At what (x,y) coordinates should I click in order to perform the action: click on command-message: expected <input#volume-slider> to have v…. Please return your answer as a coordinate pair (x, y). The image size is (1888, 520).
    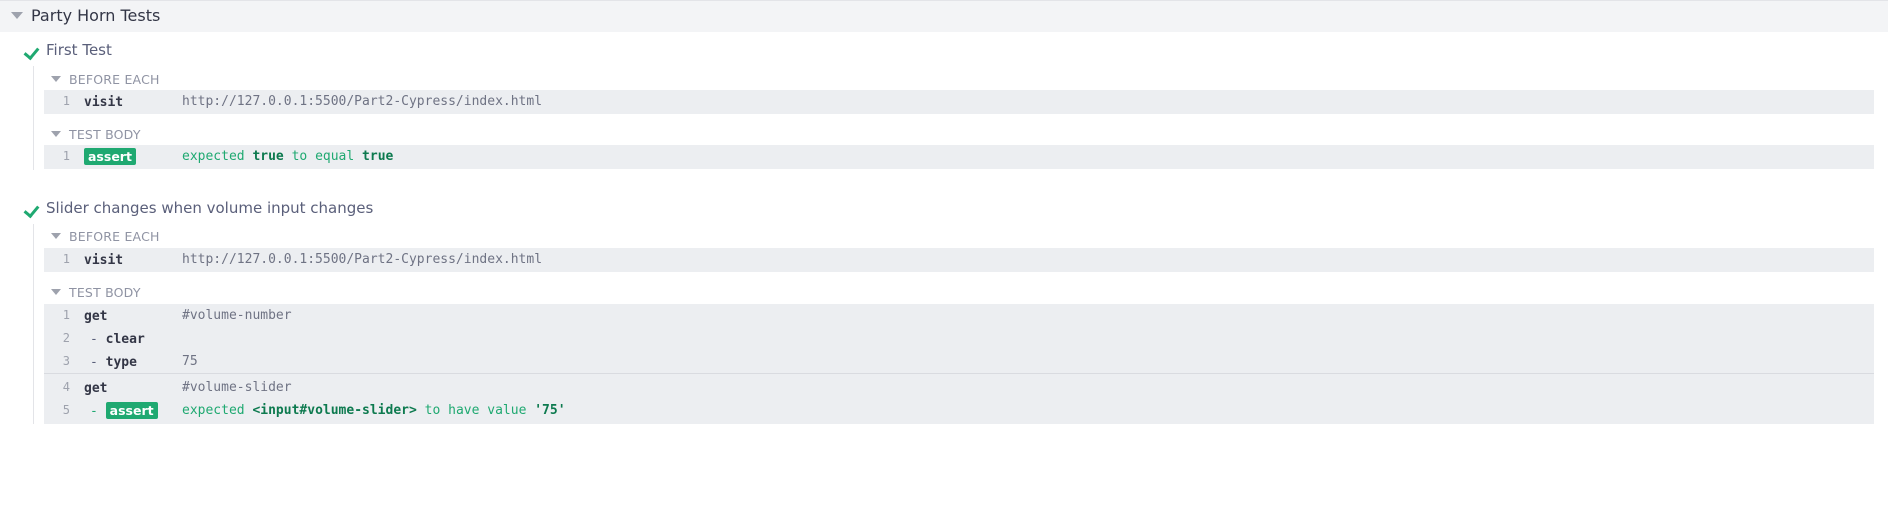
    Looking at the image, I should click on (374, 410).